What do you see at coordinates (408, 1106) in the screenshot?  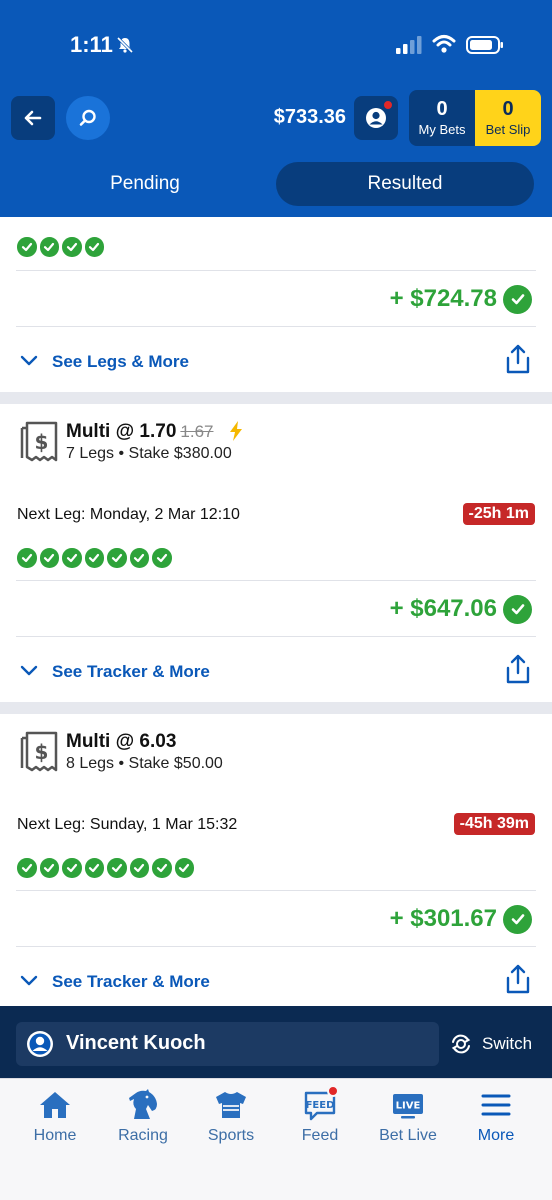 I see `svg-text: LIVE` at bounding box center [408, 1106].